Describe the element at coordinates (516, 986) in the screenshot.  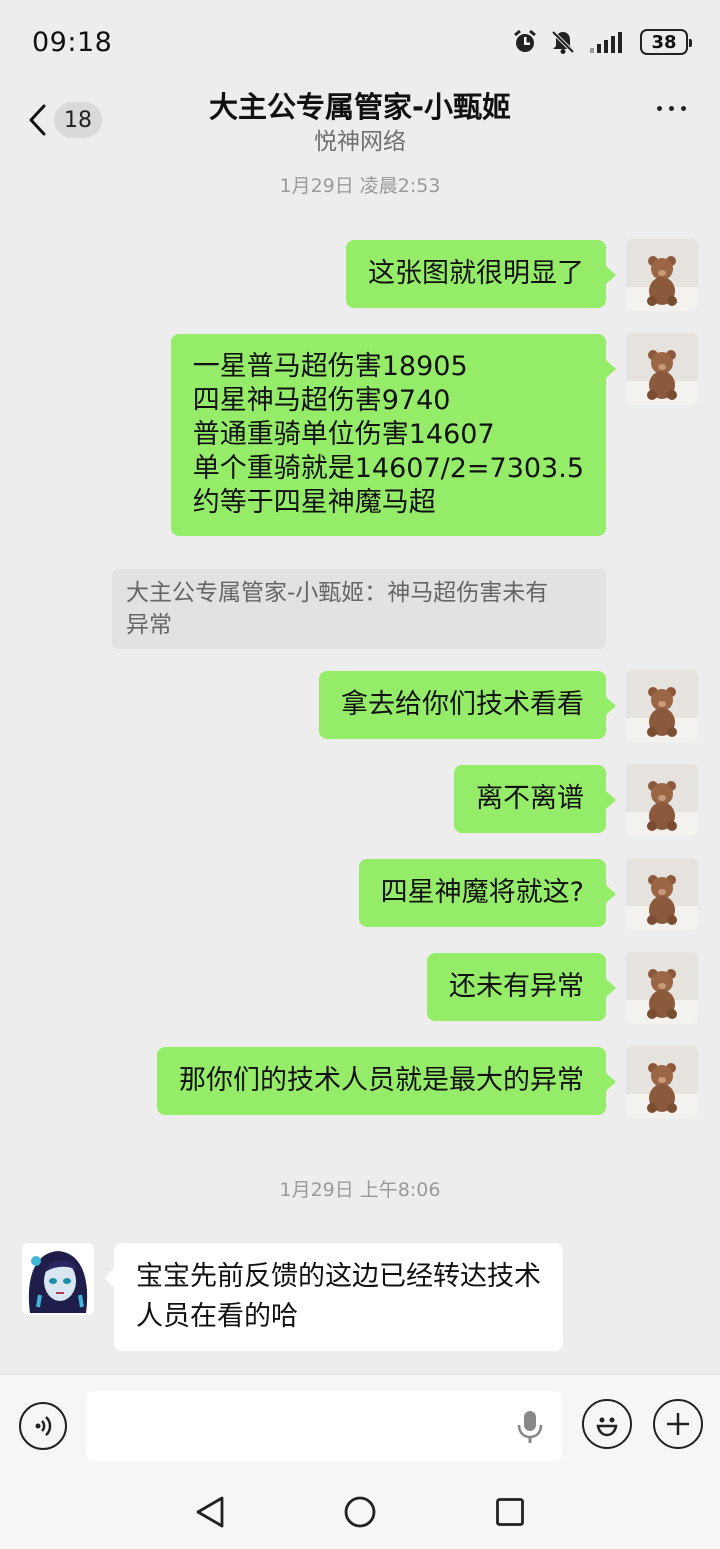
I see `message-text: 还未有异常` at that location.